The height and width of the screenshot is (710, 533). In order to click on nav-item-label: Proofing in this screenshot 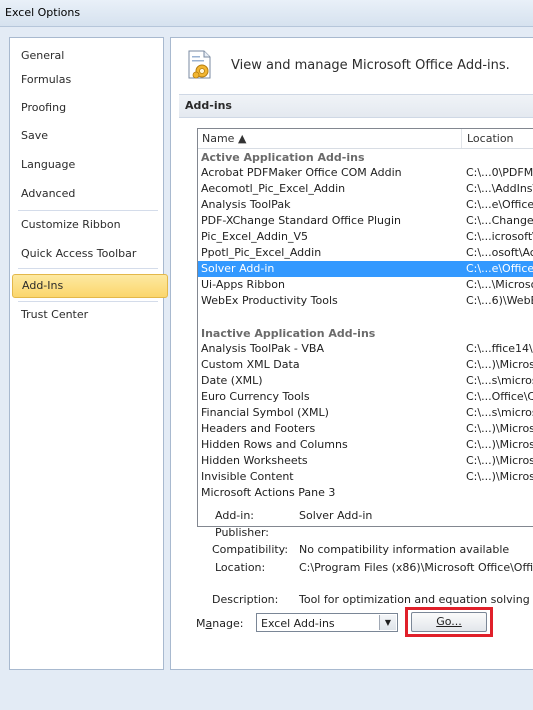, I will do `click(44, 107)`.